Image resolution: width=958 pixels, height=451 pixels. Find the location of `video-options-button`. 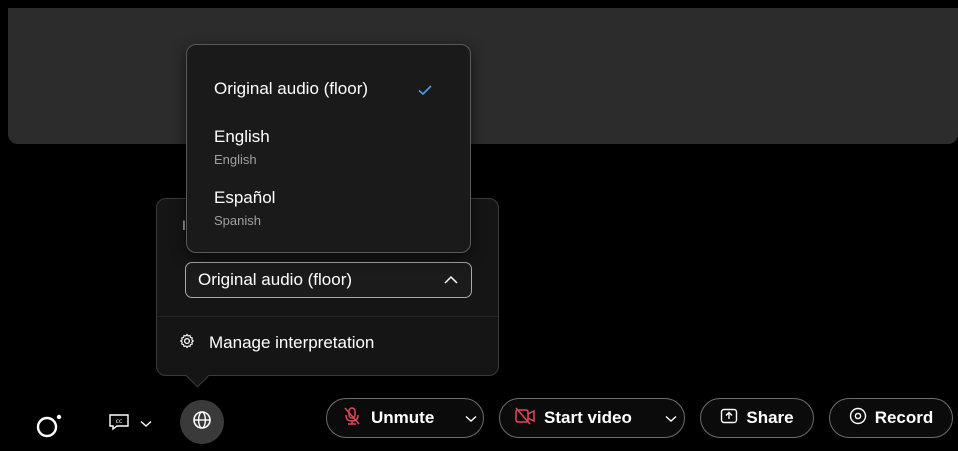

video-options-button is located at coordinates (671, 418).